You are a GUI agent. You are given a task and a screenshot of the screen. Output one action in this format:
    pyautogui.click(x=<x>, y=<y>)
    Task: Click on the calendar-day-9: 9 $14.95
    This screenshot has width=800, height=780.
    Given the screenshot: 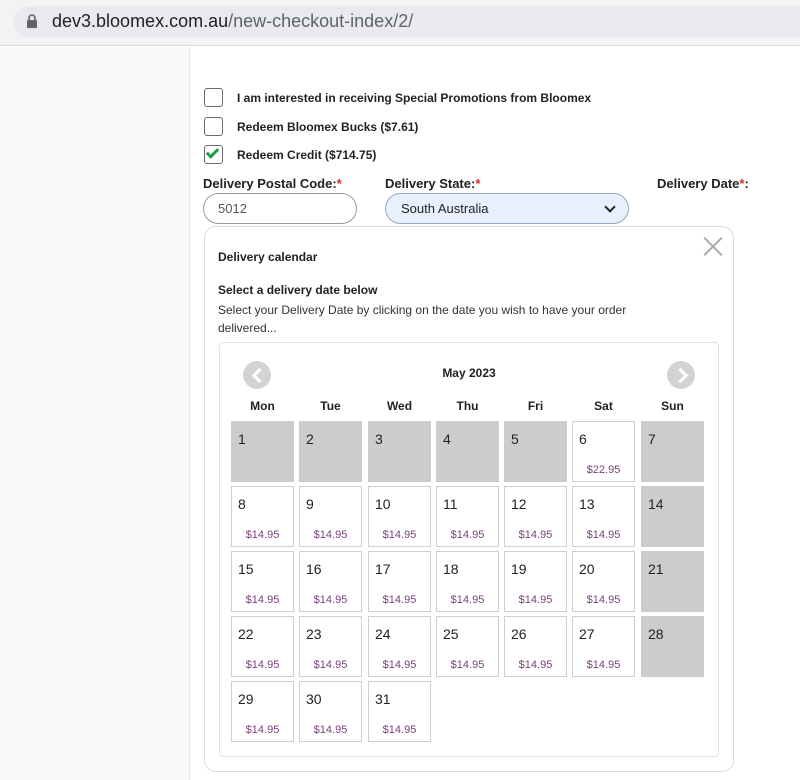 What is the action you would take?
    pyautogui.click(x=330, y=516)
    